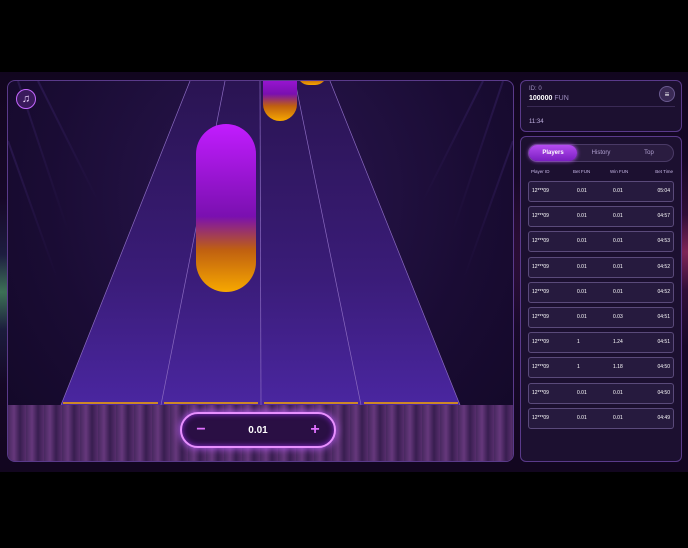  Describe the element at coordinates (601, 217) in the screenshot. I see `table-row: 12***09 0.01 0.01 04:57` at that location.